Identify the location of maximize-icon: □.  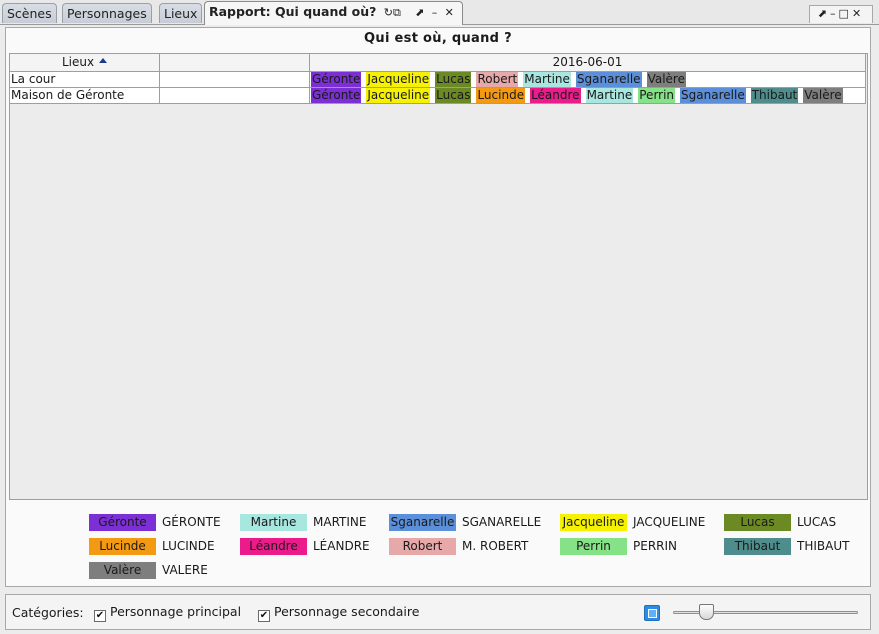
(845, 13).